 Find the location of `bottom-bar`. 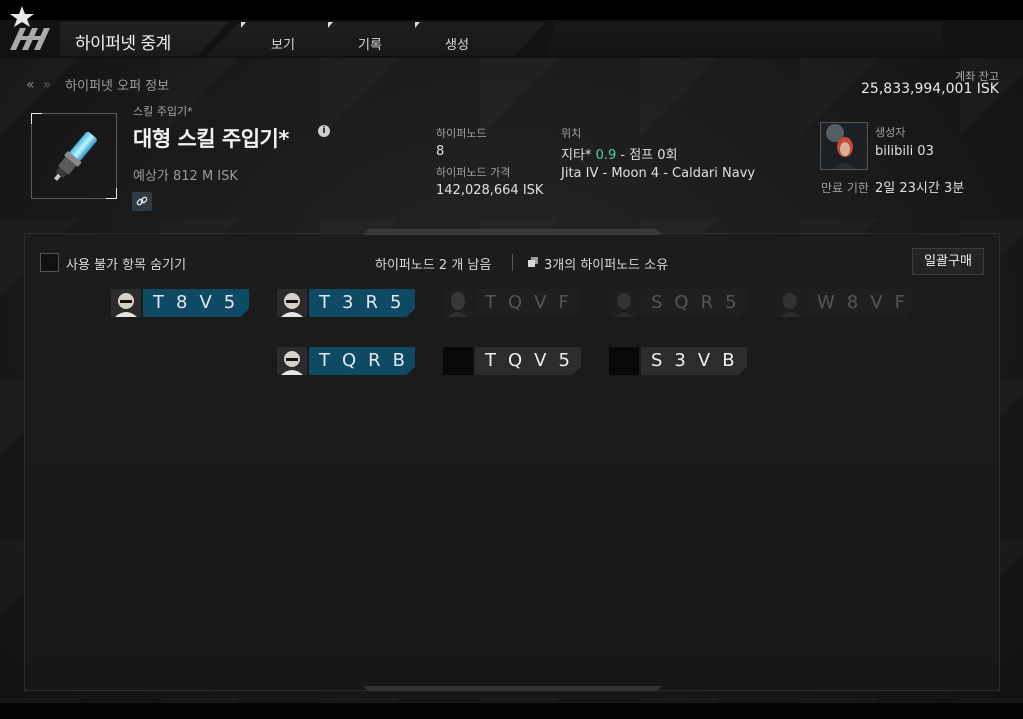

bottom-bar is located at coordinates (511, 711).